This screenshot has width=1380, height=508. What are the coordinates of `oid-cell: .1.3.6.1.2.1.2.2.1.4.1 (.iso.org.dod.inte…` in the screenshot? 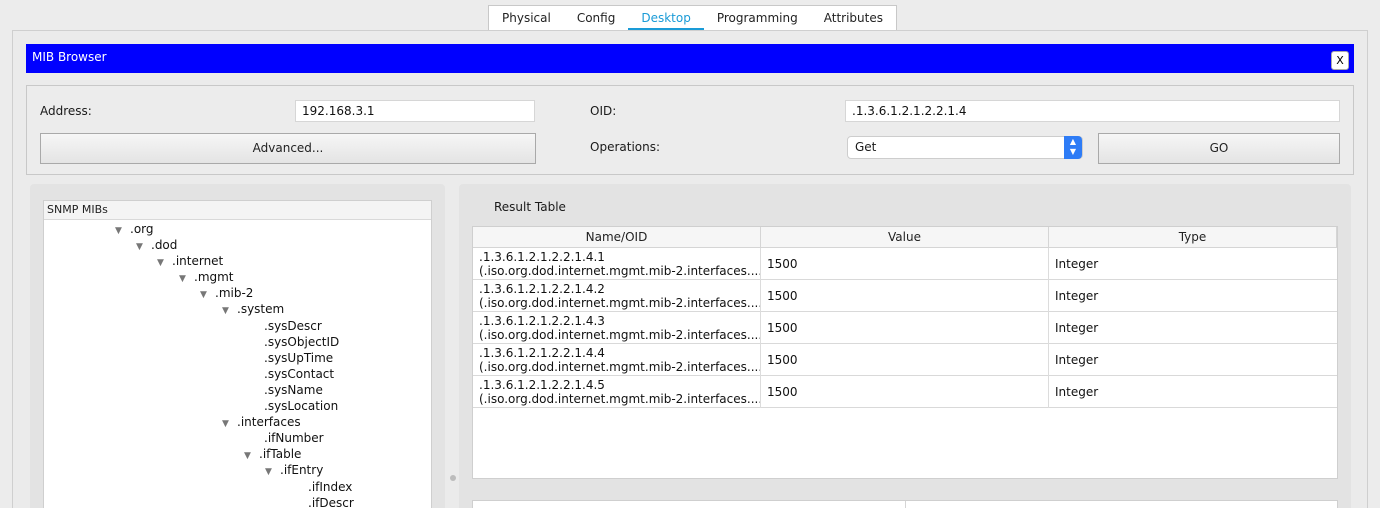 It's located at (617, 264).